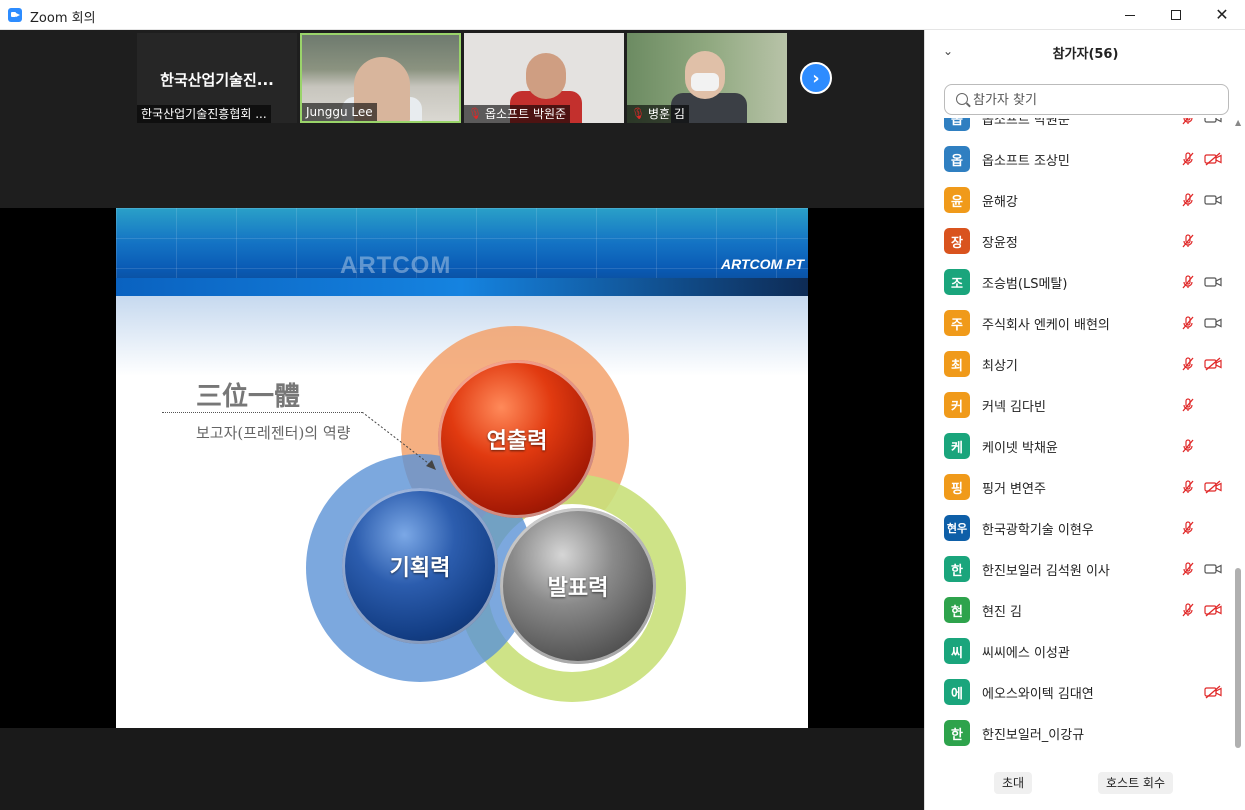 This screenshot has width=1245, height=810. Describe the element at coordinates (544, 78) in the screenshot. I see `video-tile: 🎙︎ 옵소프트 박원준` at that location.